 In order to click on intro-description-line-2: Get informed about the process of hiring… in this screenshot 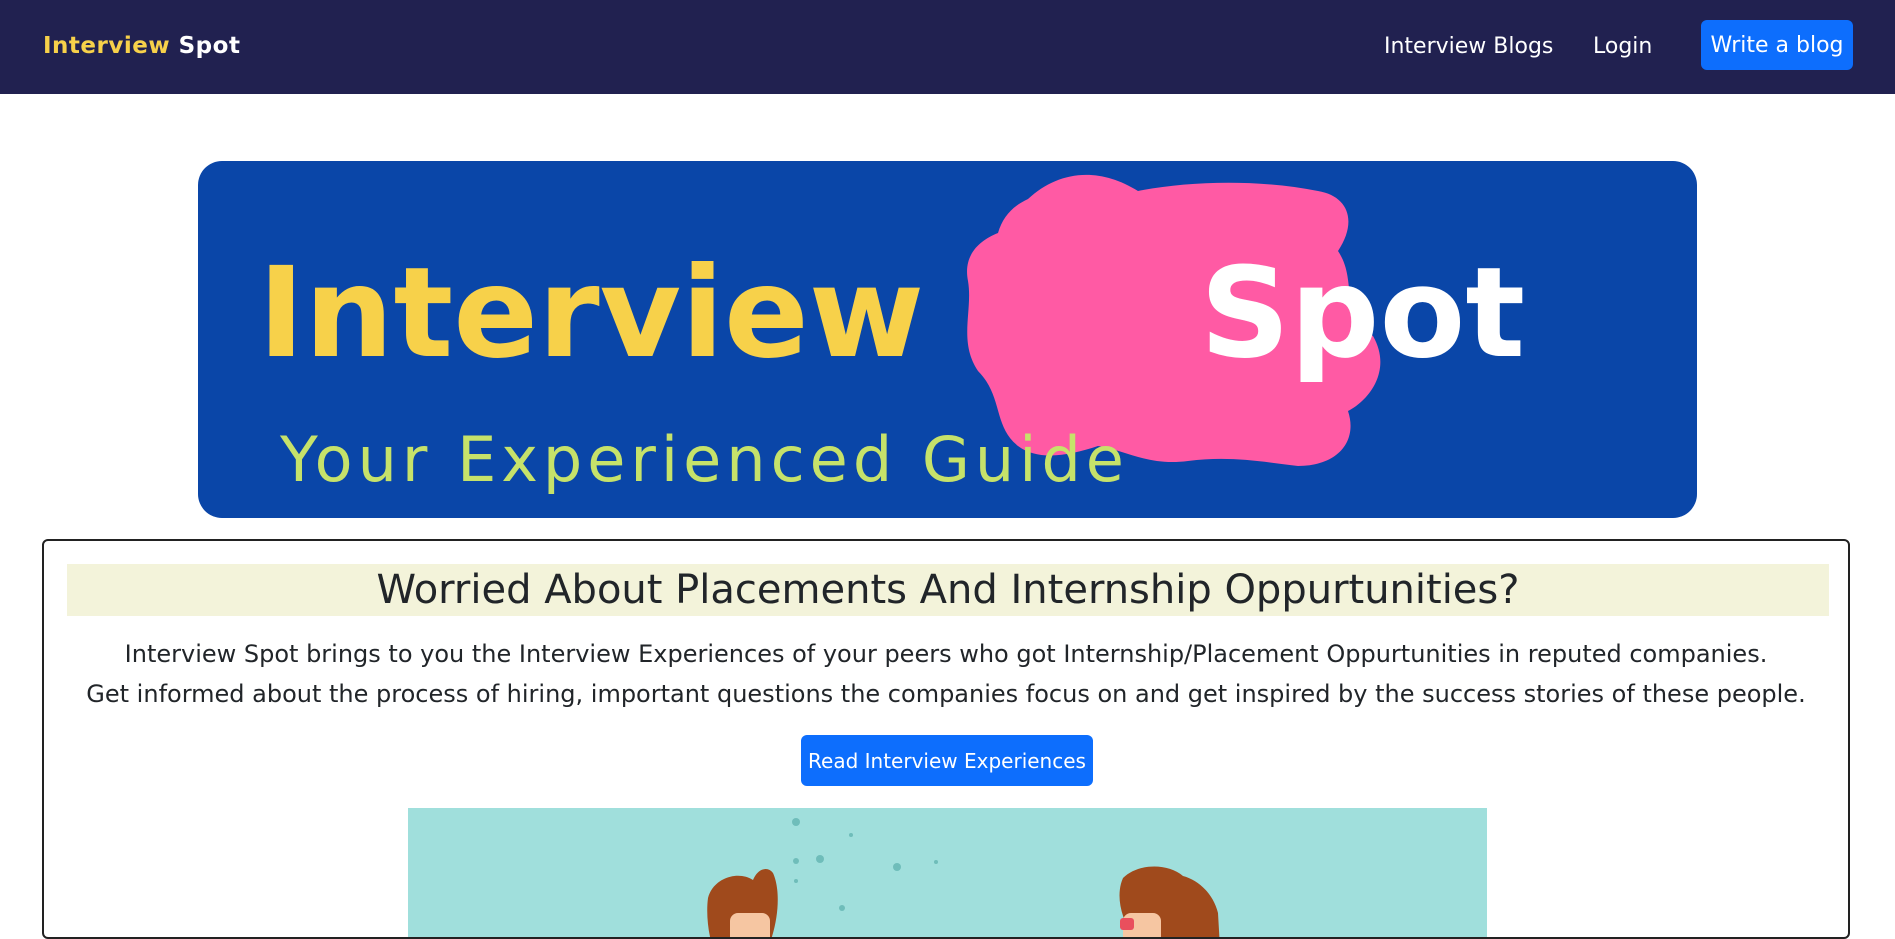, I will do `click(946, 694)`.